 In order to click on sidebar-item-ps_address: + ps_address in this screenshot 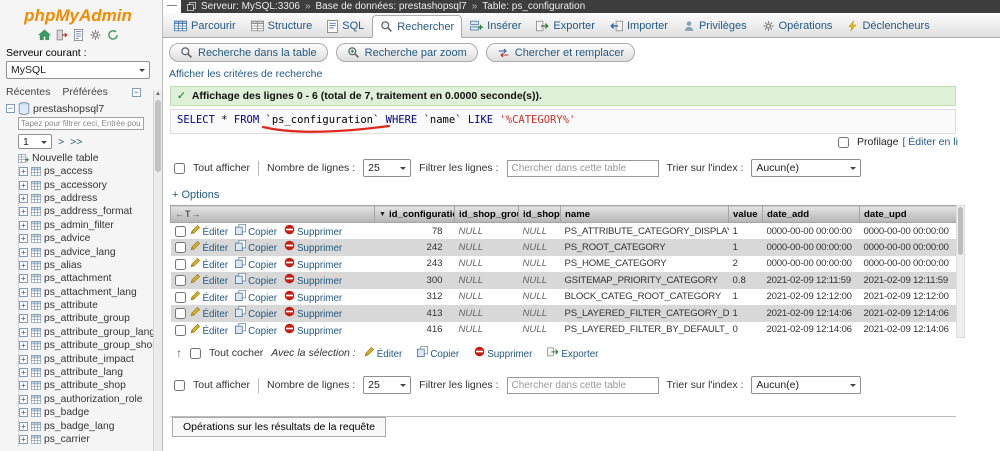, I will do `click(84, 198)`.